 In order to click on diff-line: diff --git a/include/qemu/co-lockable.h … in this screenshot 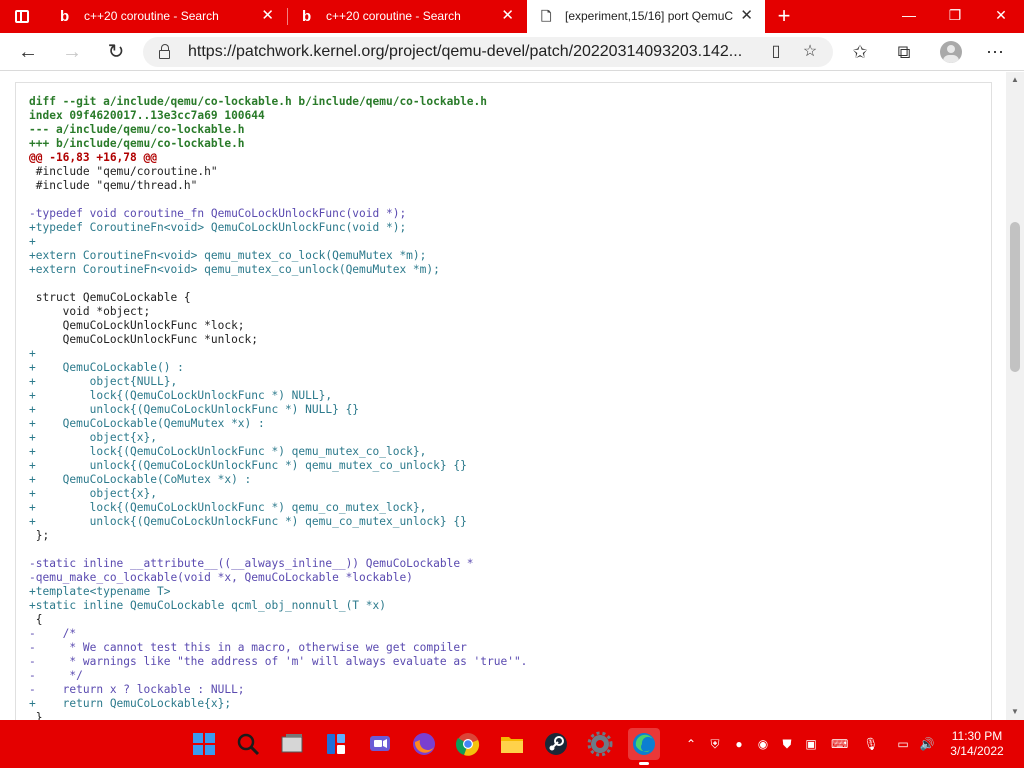, I will do `click(258, 101)`.